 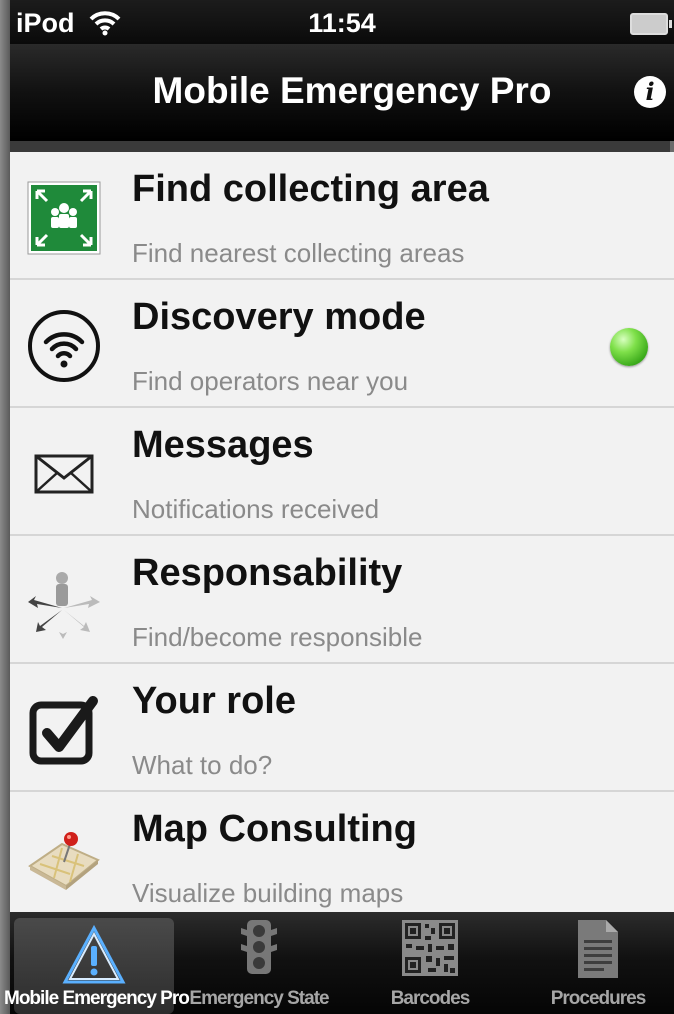 I want to click on people-arrows-icon, so click(x=64, y=602).